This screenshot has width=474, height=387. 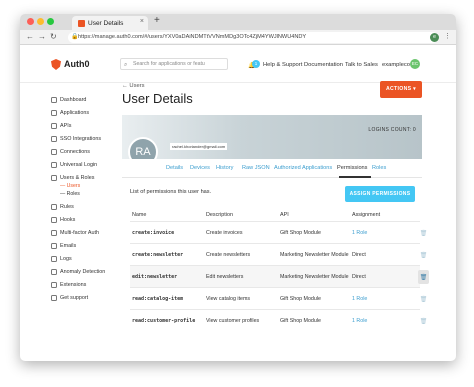 What do you see at coordinates (158, 255) in the screenshot?
I see `permission-name: create:newsletter` at bounding box center [158, 255].